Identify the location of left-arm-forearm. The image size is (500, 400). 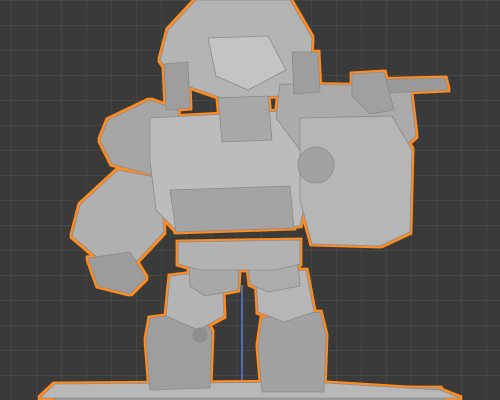
(118, 216).